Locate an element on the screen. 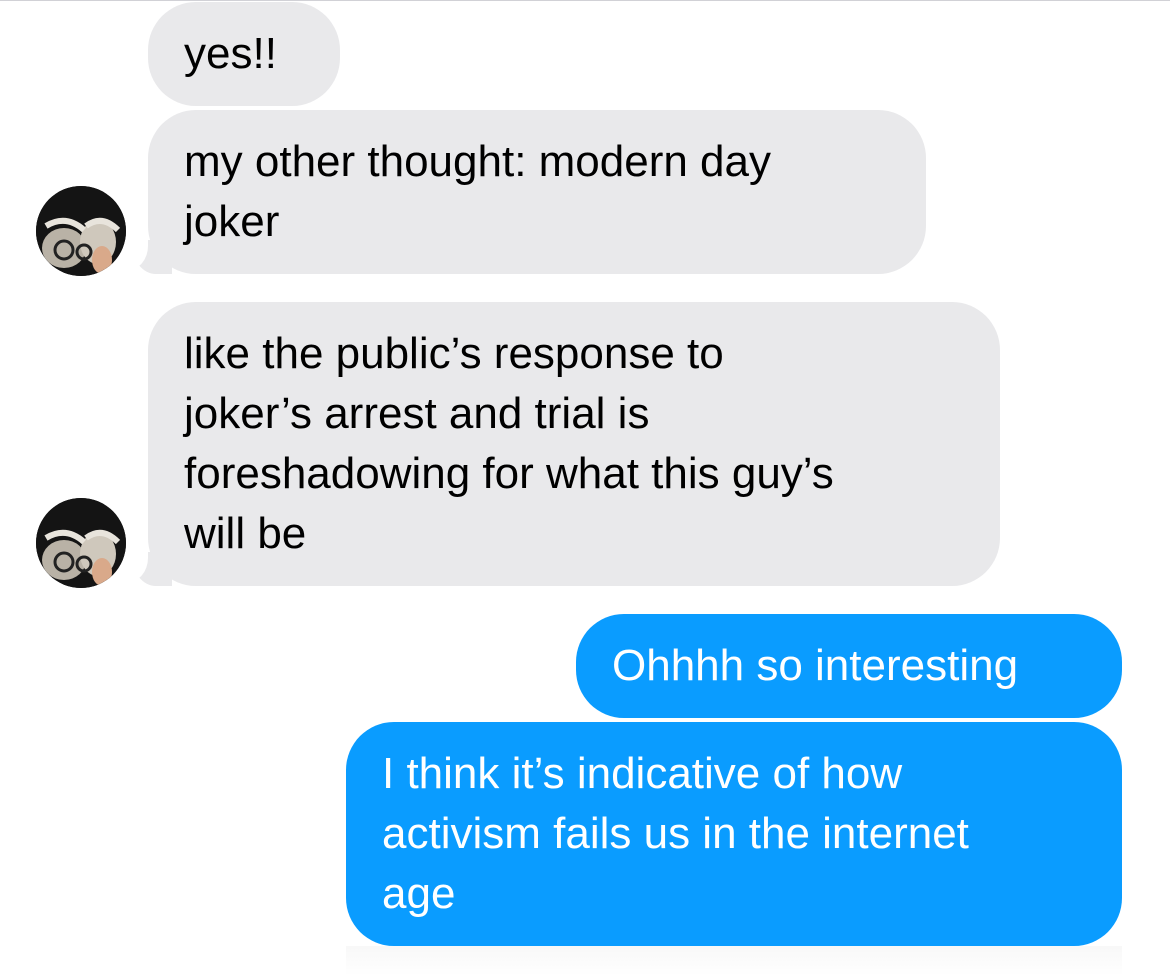 This screenshot has width=1170, height=976. message-bubble-outgoing: Ohhhh so interesting is located at coordinates (849, 666).